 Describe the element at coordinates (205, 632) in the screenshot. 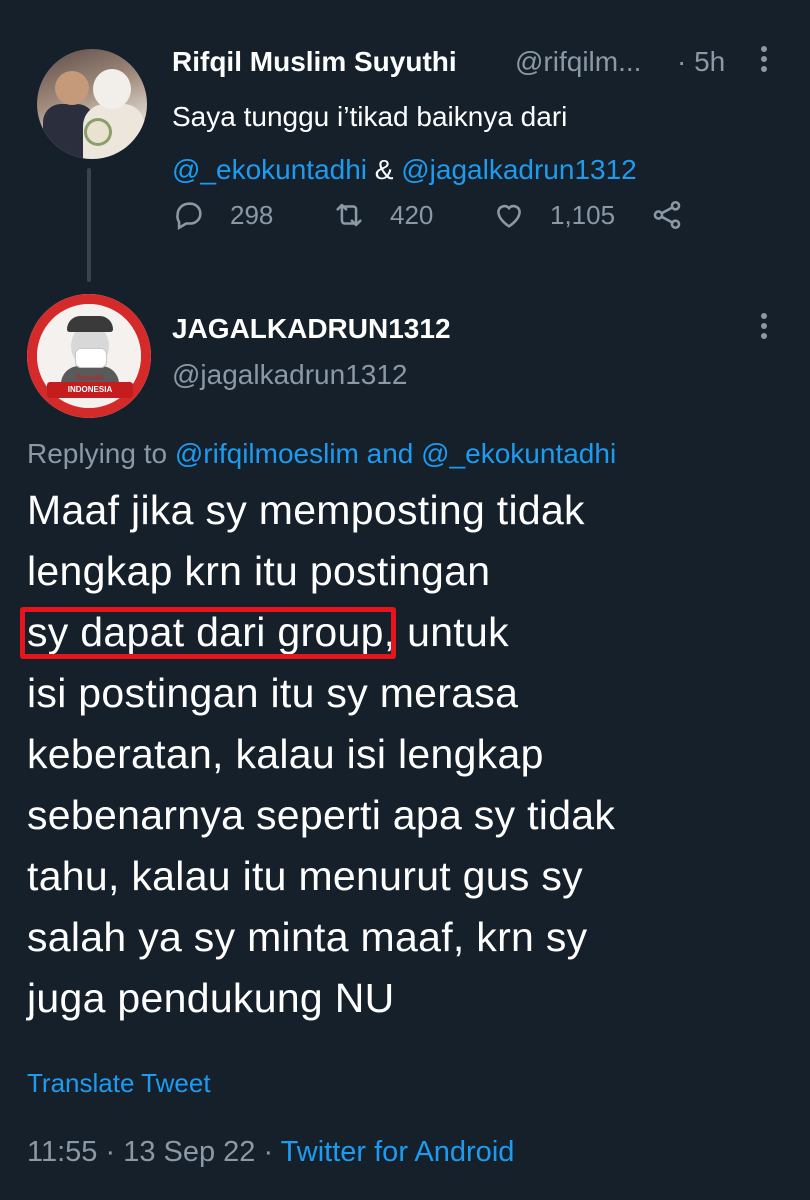

I see `highlighted-phrase: sy dapat dari group` at that location.